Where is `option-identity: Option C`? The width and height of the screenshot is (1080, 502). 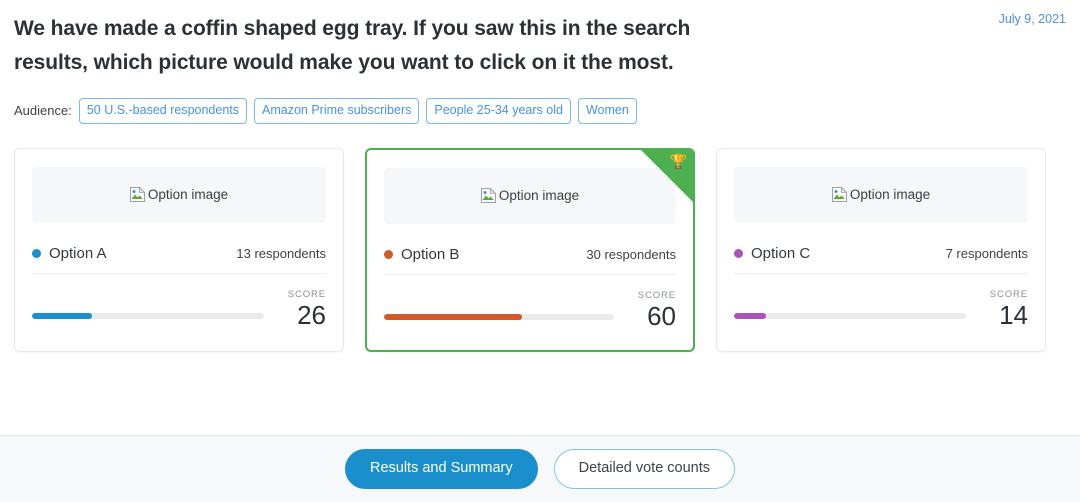 option-identity: Option C is located at coordinates (772, 253).